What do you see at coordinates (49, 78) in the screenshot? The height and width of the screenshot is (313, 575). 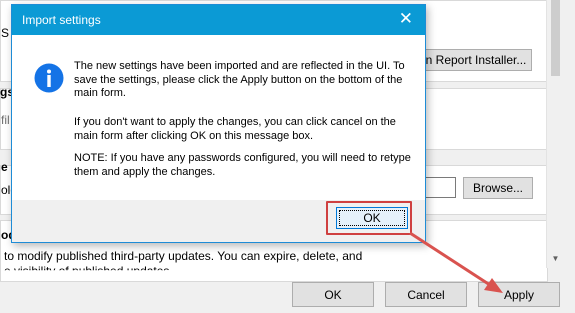 I see `info-icon` at bounding box center [49, 78].